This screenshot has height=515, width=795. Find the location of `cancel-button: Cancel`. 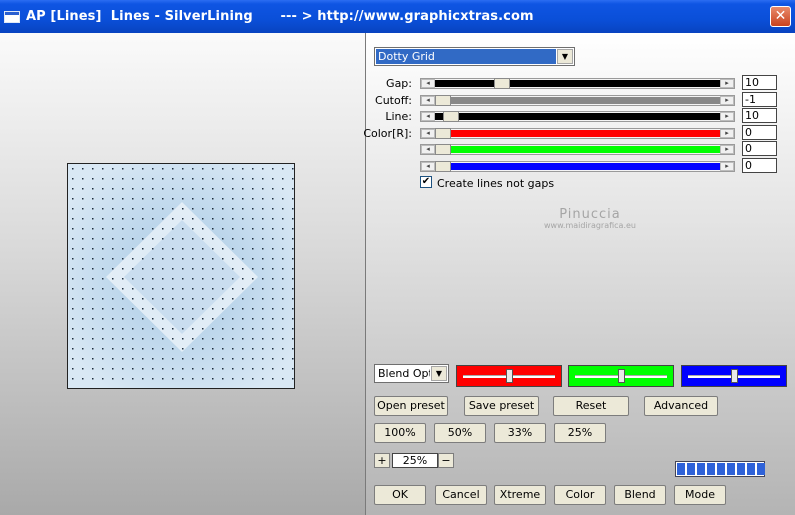

cancel-button: Cancel is located at coordinates (461, 495).